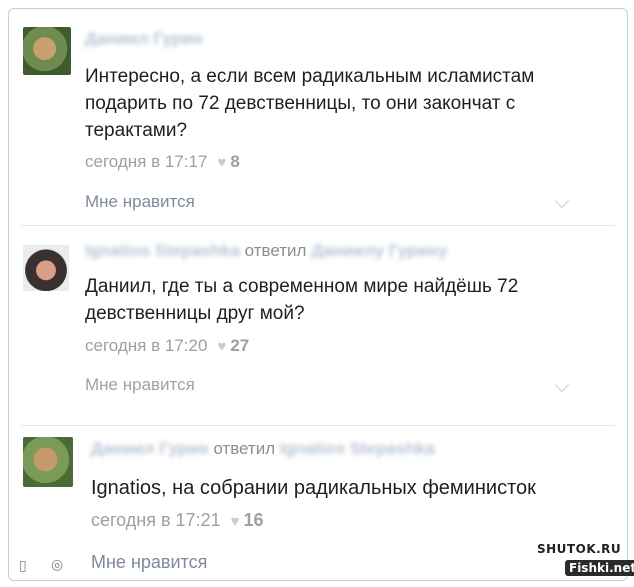 The image size is (634, 587). Describe the element at coordinates (239, 345) in the screenshot. I see `like-count: 27` at that location.